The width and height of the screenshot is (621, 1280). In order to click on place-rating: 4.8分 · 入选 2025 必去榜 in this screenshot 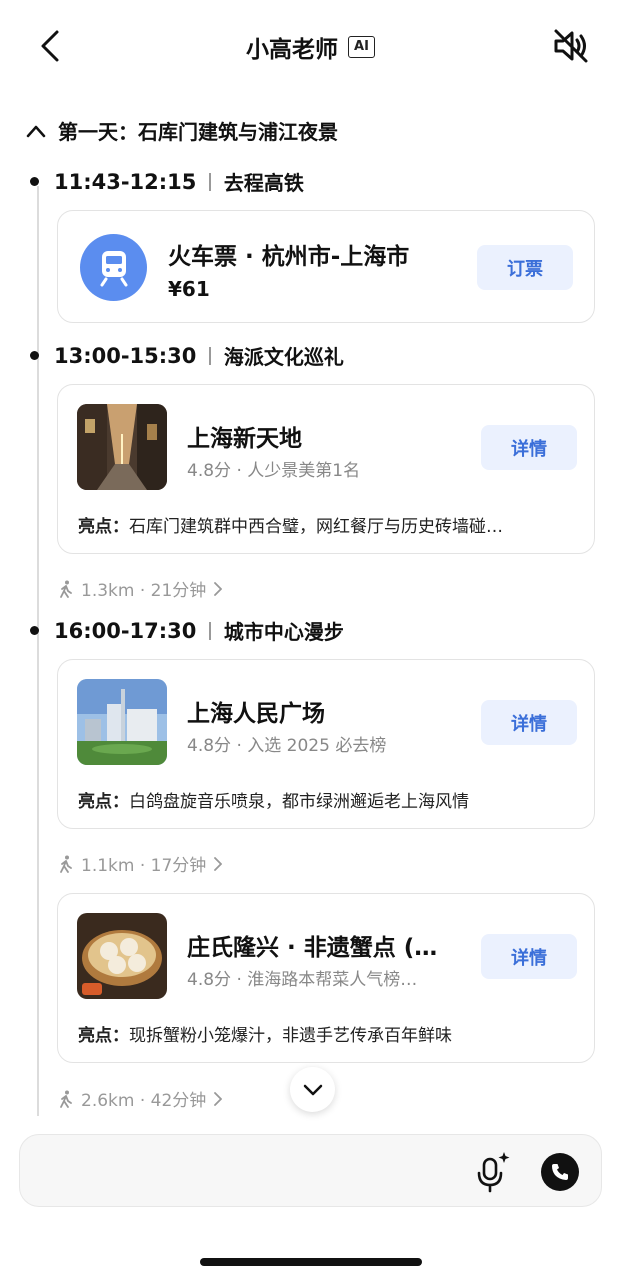, I will do `click(287, 746)`.